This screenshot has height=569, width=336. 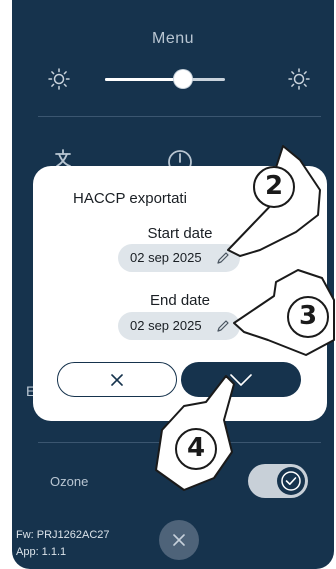 I want to click on close-menu-button, so click(x=179, y=540).